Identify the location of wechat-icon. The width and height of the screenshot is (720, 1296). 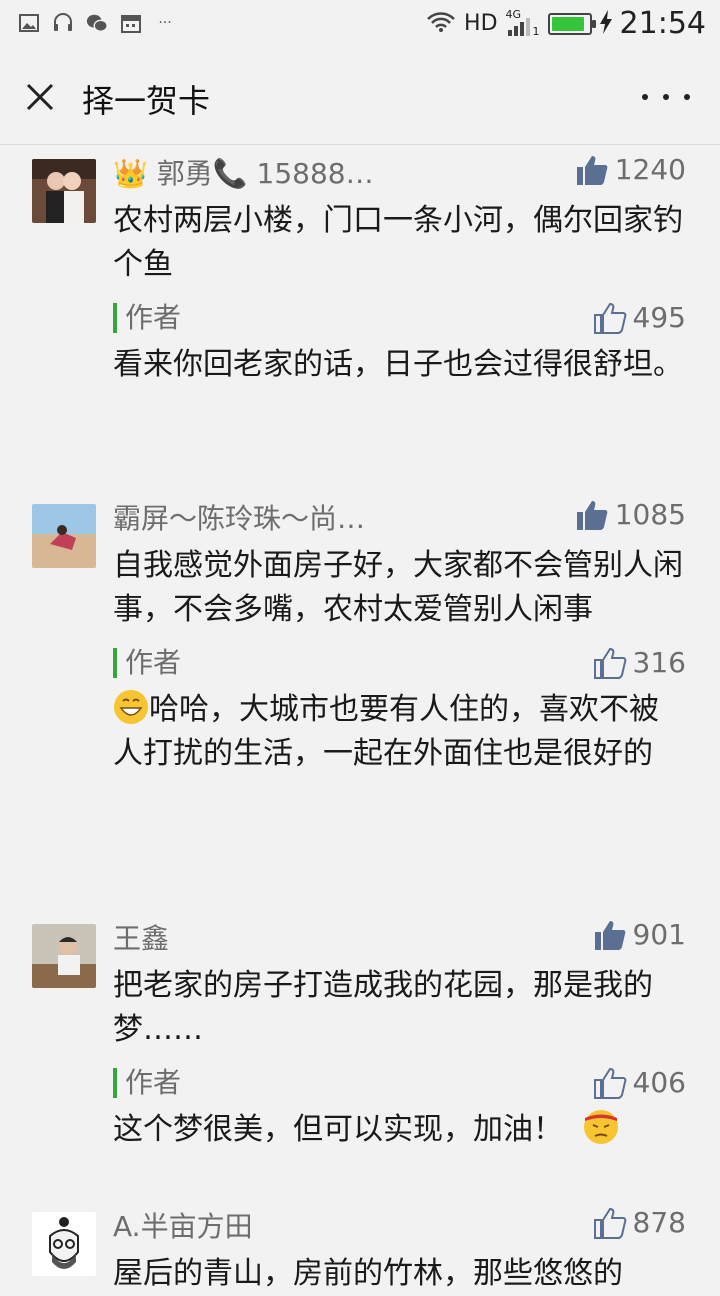
(97, 23).